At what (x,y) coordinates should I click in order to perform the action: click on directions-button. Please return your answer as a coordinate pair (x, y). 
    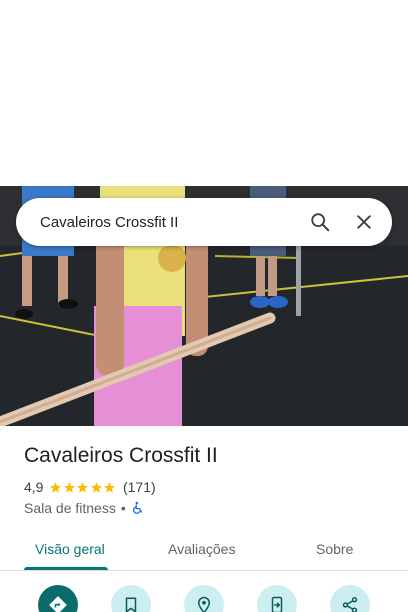
    Looking at the image, I should click on (58, 598).